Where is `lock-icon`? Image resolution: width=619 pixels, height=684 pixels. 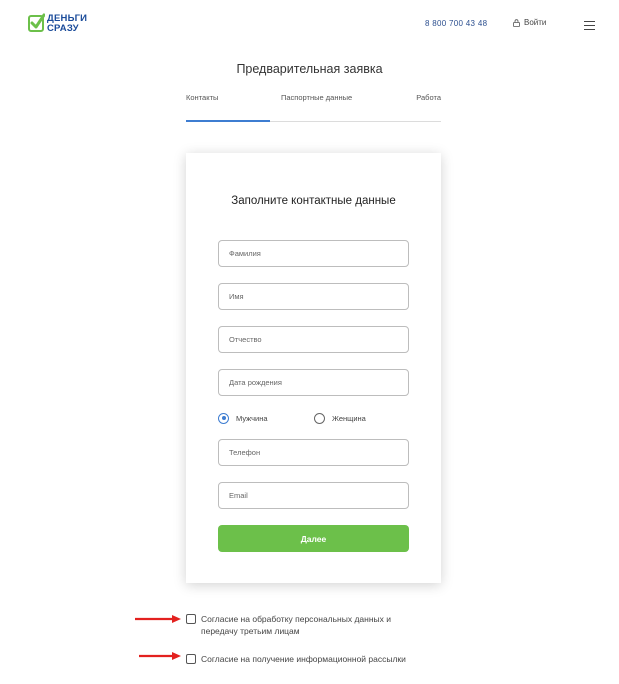
lock-icon is located at coordinates (516, 22).